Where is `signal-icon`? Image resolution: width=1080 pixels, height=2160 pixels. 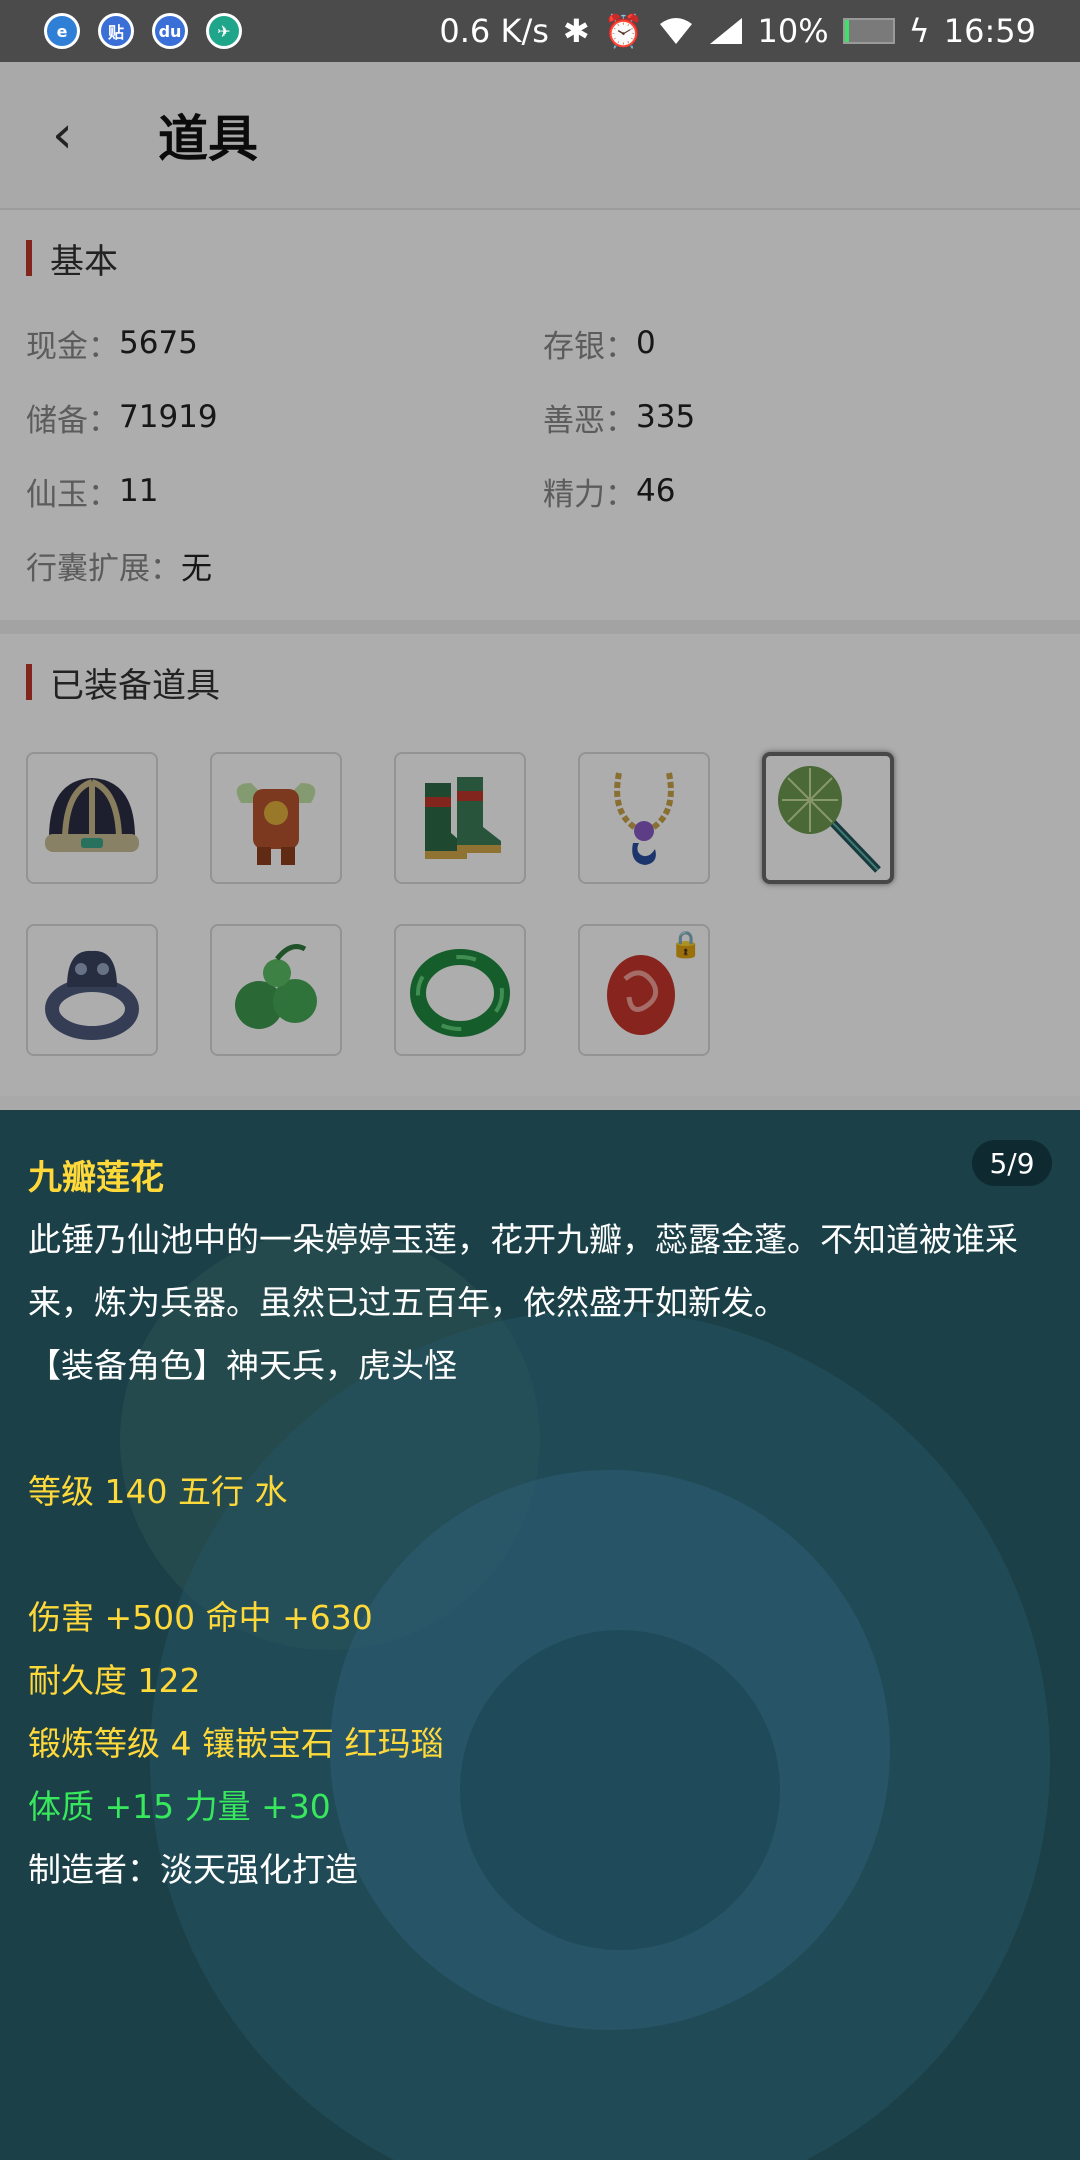
signal-icon is located at coordinates (725, 31).